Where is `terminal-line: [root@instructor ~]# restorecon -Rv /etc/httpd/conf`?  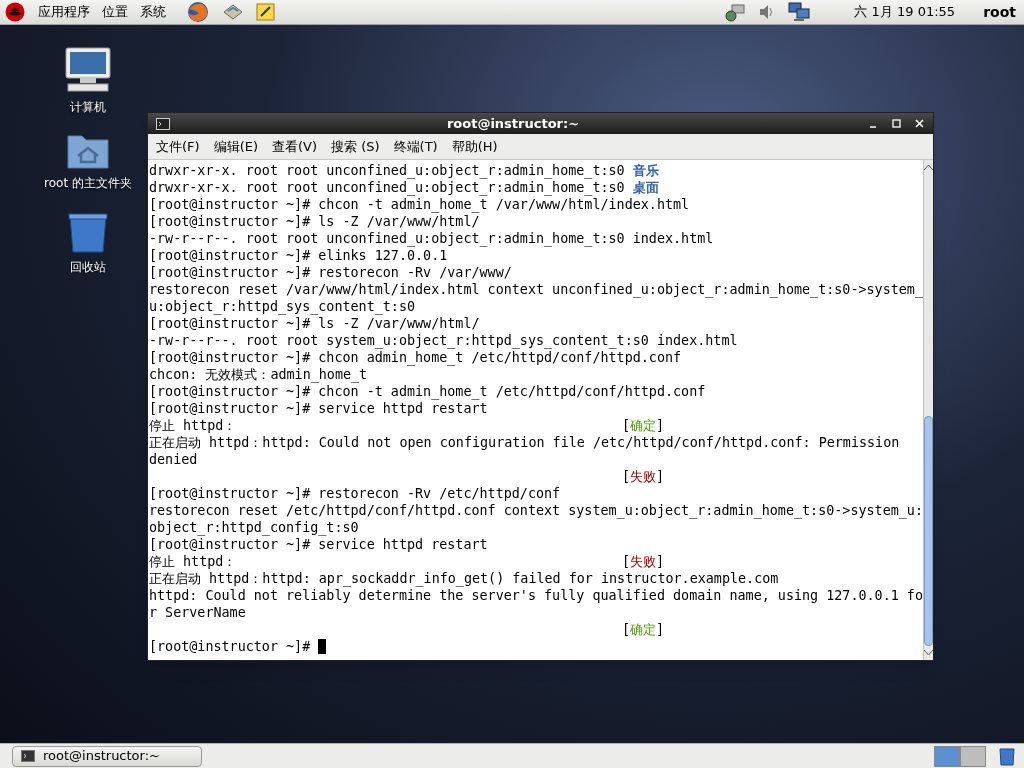
terminal-line: [root@instructor ~]# restorecon -Rv /etc/httpd/conf is located at coordinates (355, 493).